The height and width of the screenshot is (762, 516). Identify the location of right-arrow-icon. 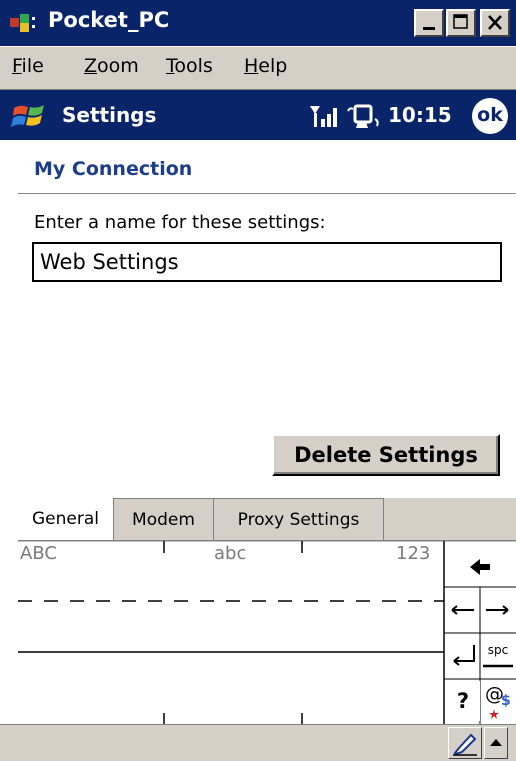
(497, 610).